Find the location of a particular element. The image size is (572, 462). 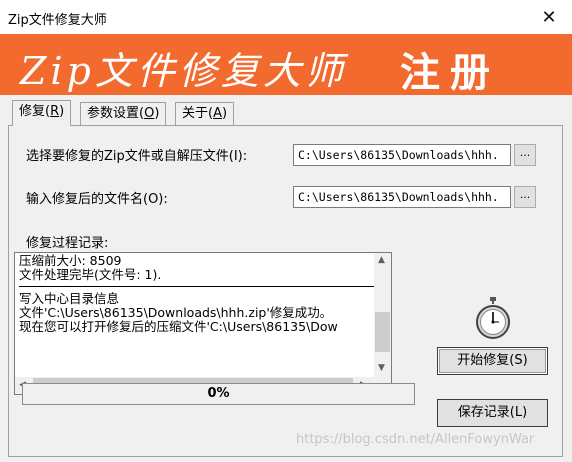

source-file-label: 选择要修复的Zip文件或自解压文件(I): is located at coordinates (137, 156).